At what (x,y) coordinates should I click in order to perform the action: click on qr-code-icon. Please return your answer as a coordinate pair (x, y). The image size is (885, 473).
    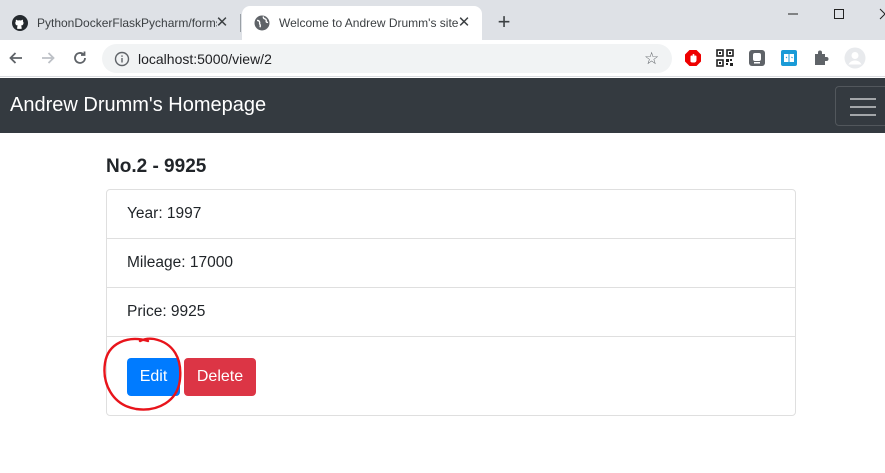
    Looking at the image, I should click on (725, 58).